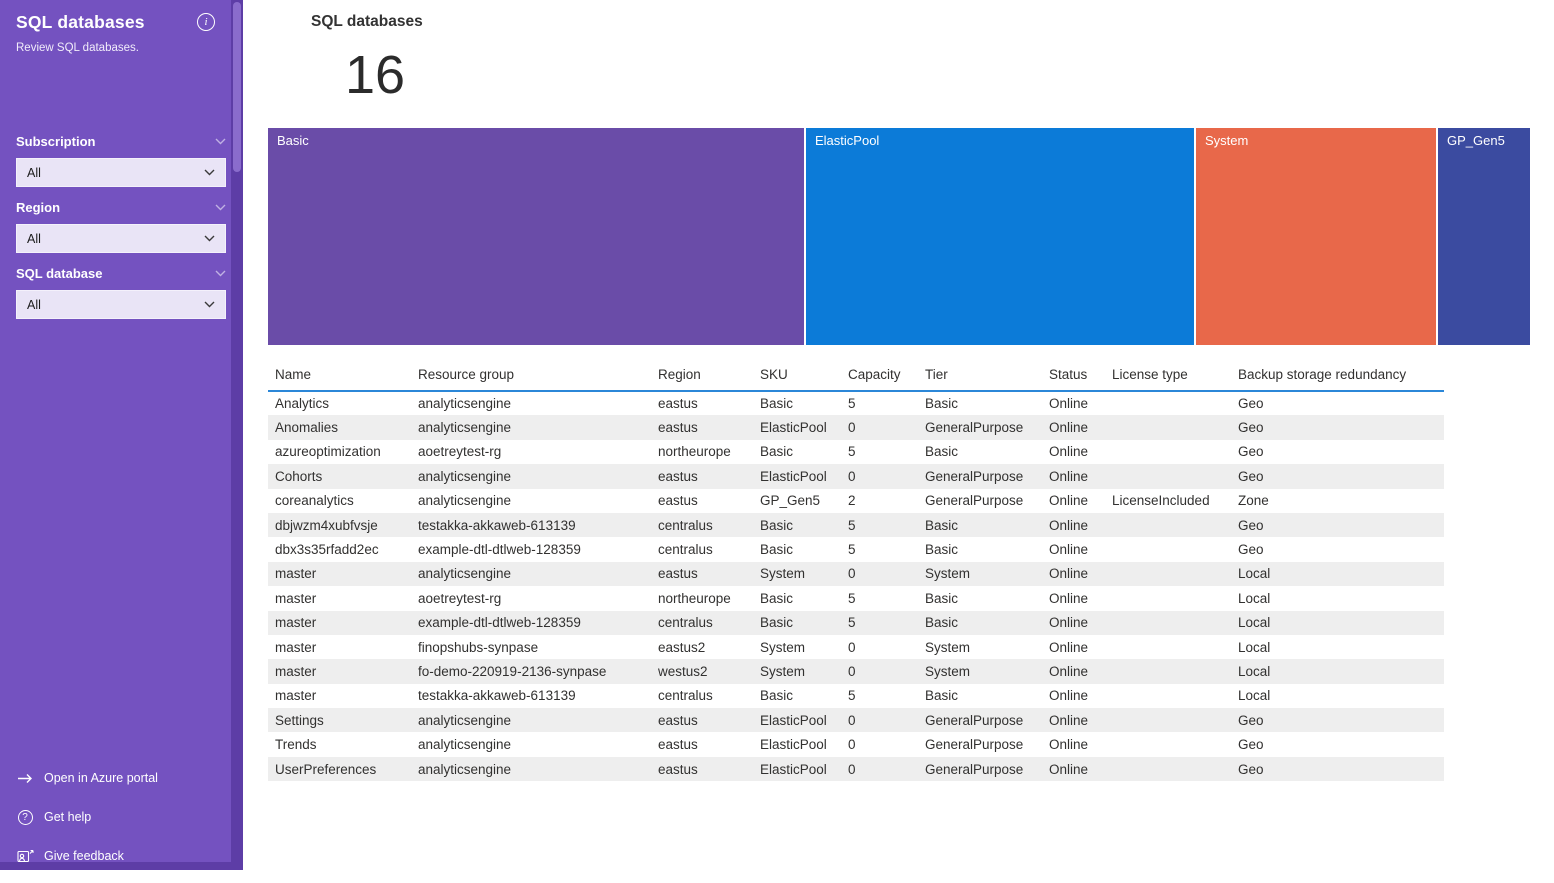  Describe the element at coordinates (1341, 375) in the screenshot. I see `column-header: Backup storage redundancy` at that location.